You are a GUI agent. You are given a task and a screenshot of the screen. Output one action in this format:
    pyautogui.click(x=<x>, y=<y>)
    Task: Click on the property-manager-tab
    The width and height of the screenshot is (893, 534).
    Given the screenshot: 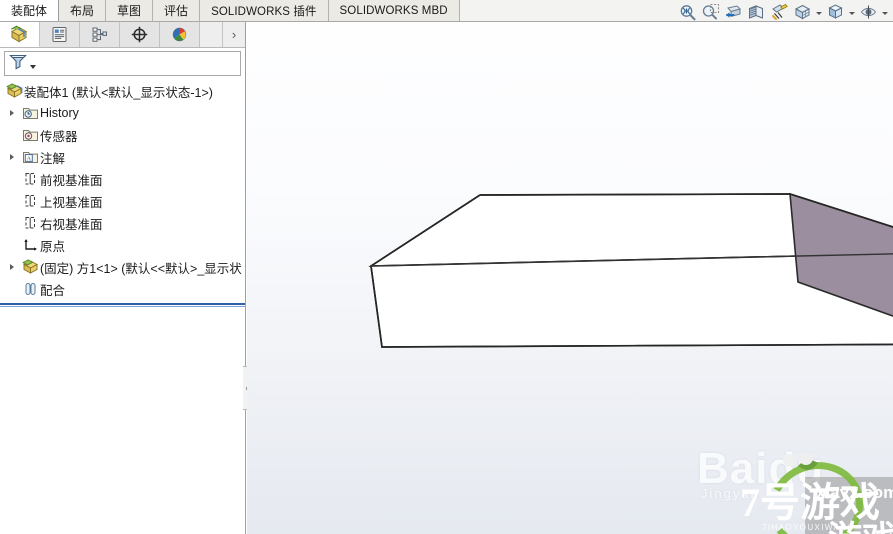 What is the action you would take?
    pyautogui.click(x=60, y=34)
    